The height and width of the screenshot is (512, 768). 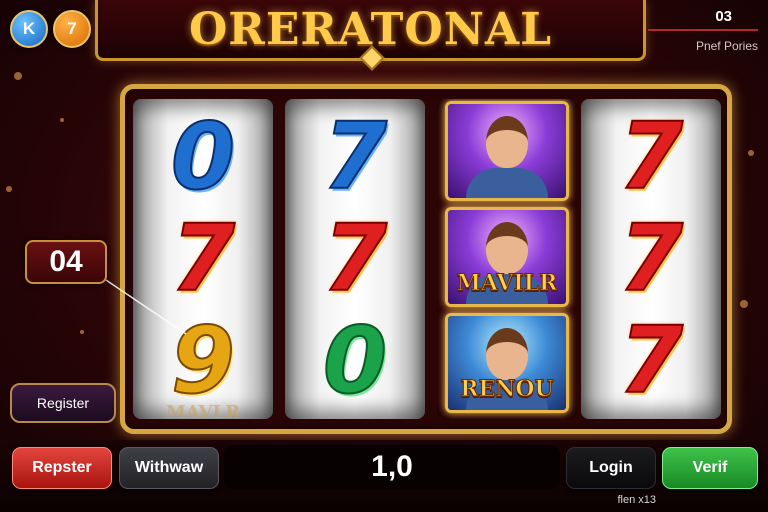 I want to click on line-callout: 04, so click(x=66, y=262).